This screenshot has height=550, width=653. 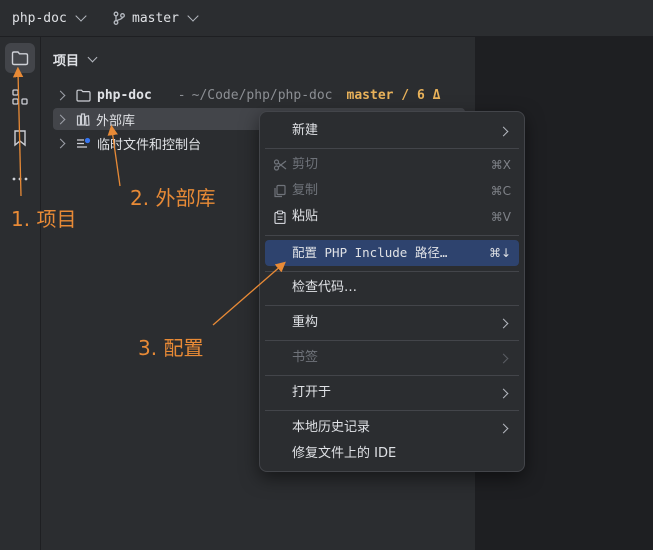 I want to click on branch-name: master, so click(x=155, y=18).